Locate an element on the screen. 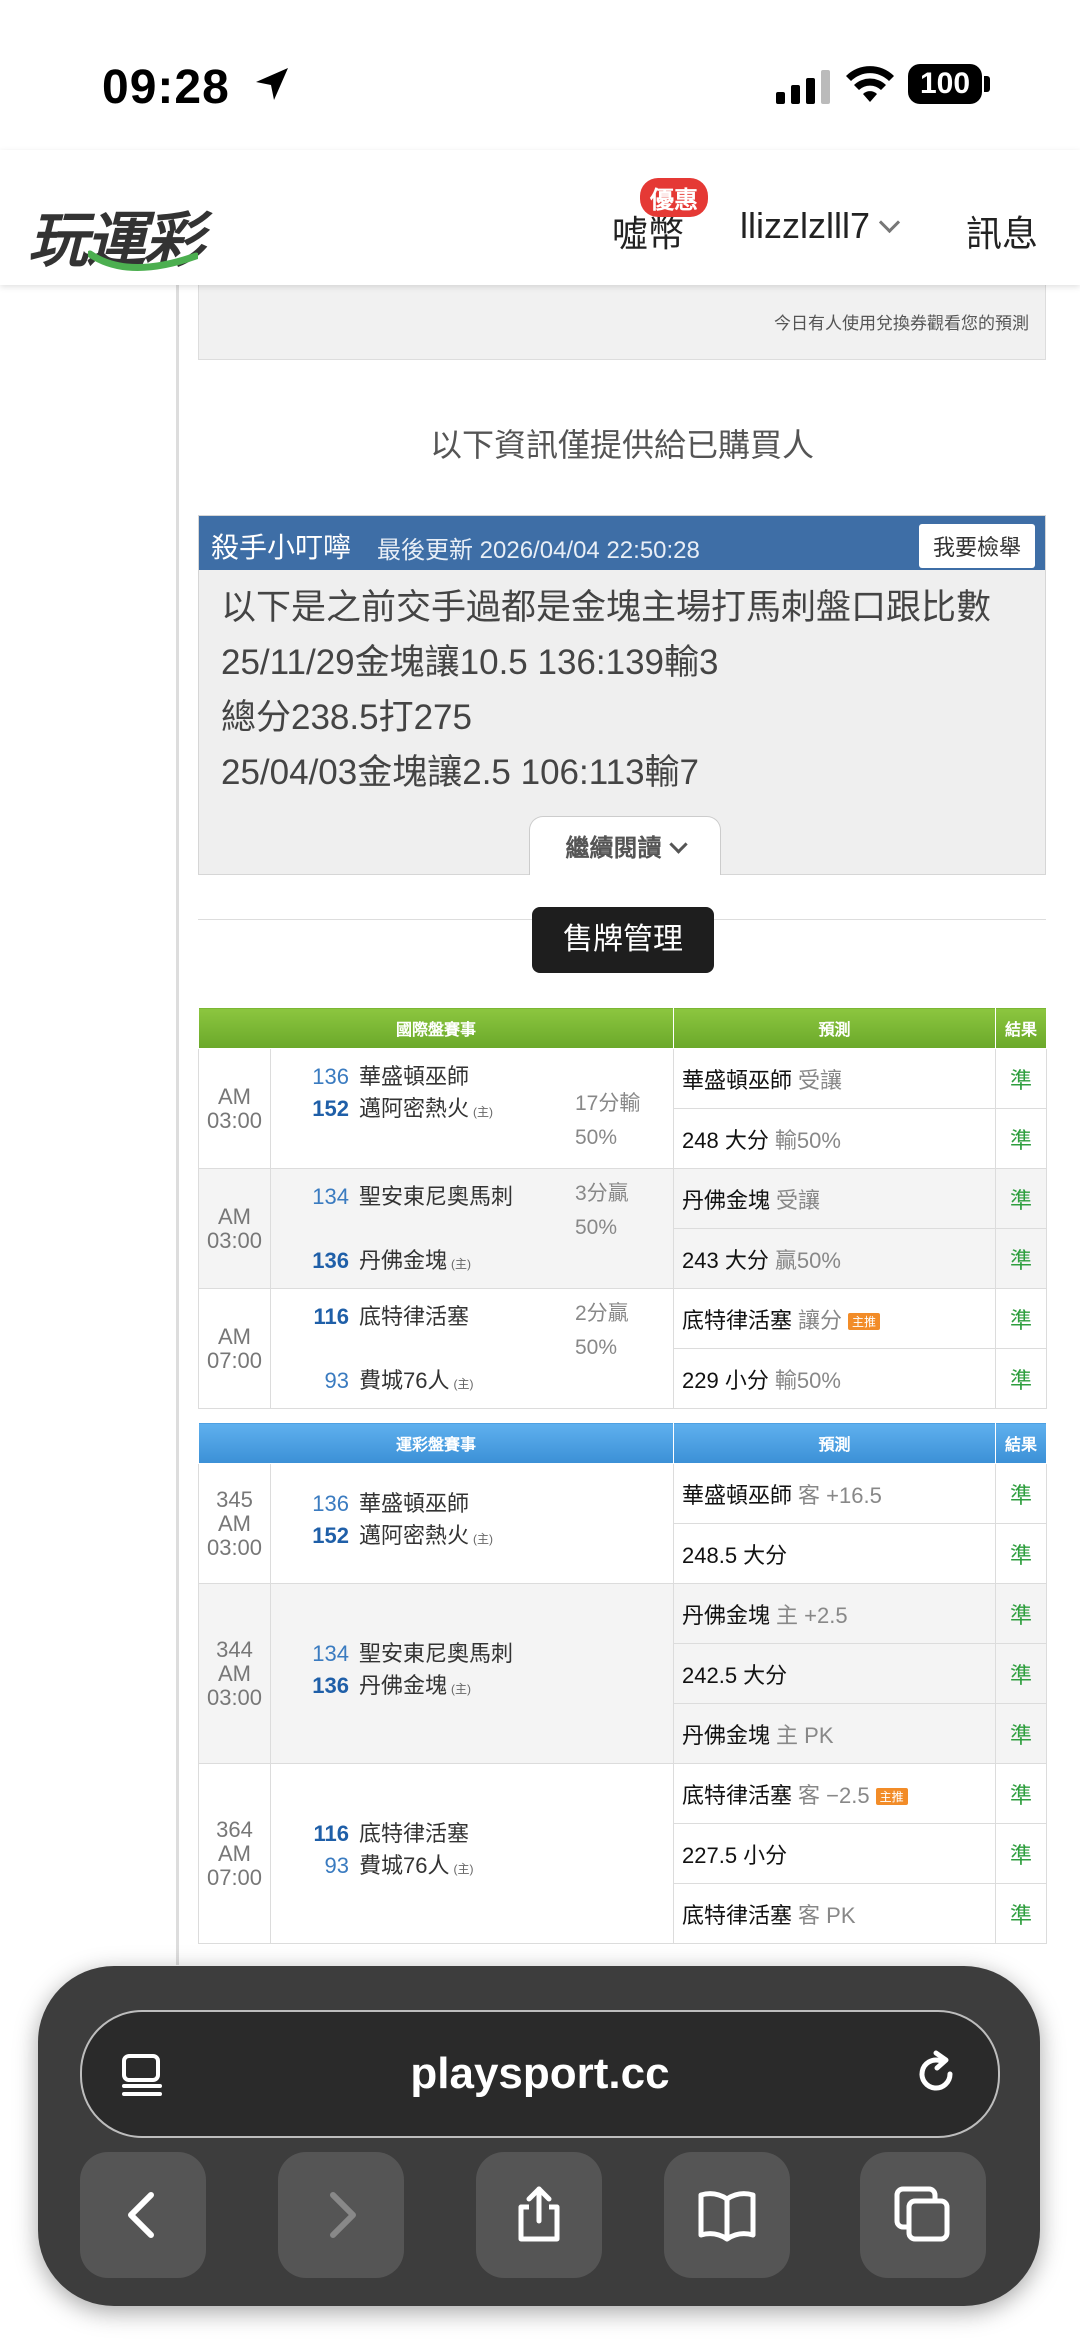  prediction: 229 小分 輸50% is located at coordinates (835, 1378).